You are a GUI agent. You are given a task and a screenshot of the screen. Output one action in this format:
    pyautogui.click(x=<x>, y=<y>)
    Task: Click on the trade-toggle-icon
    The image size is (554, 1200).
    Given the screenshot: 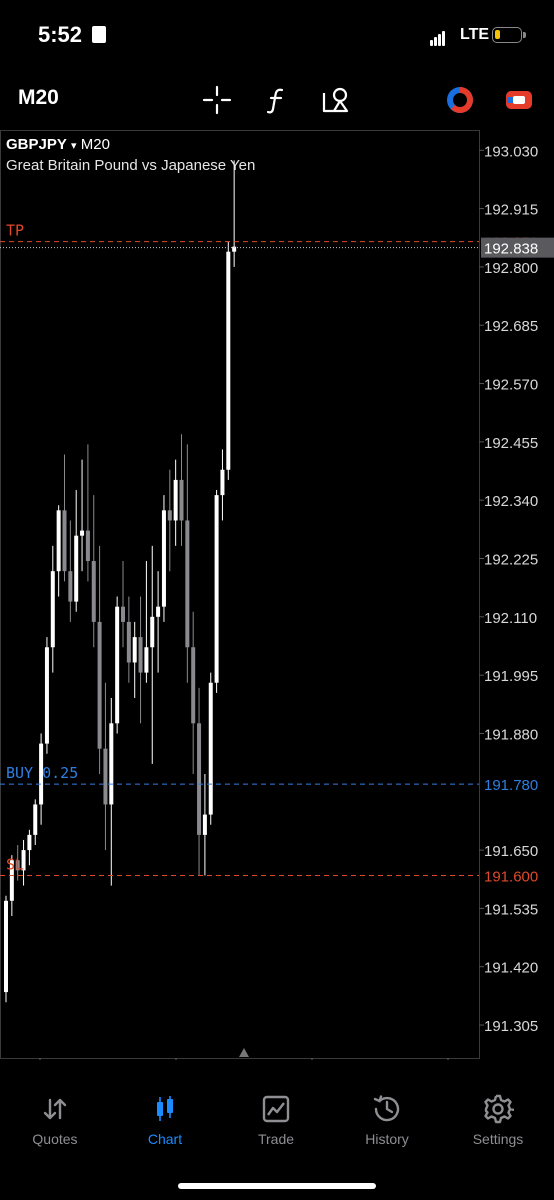 What is the action you would take?
    pyautogui.click(x=519, y=100)
    